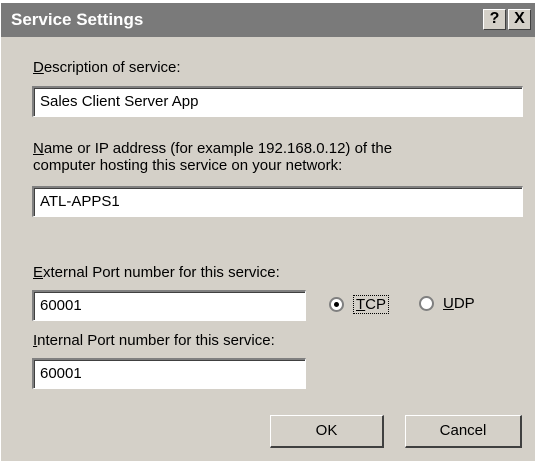 The height and width of the screenshot is (473, 536). I want to click on close-icon: X, so click(519, 18).